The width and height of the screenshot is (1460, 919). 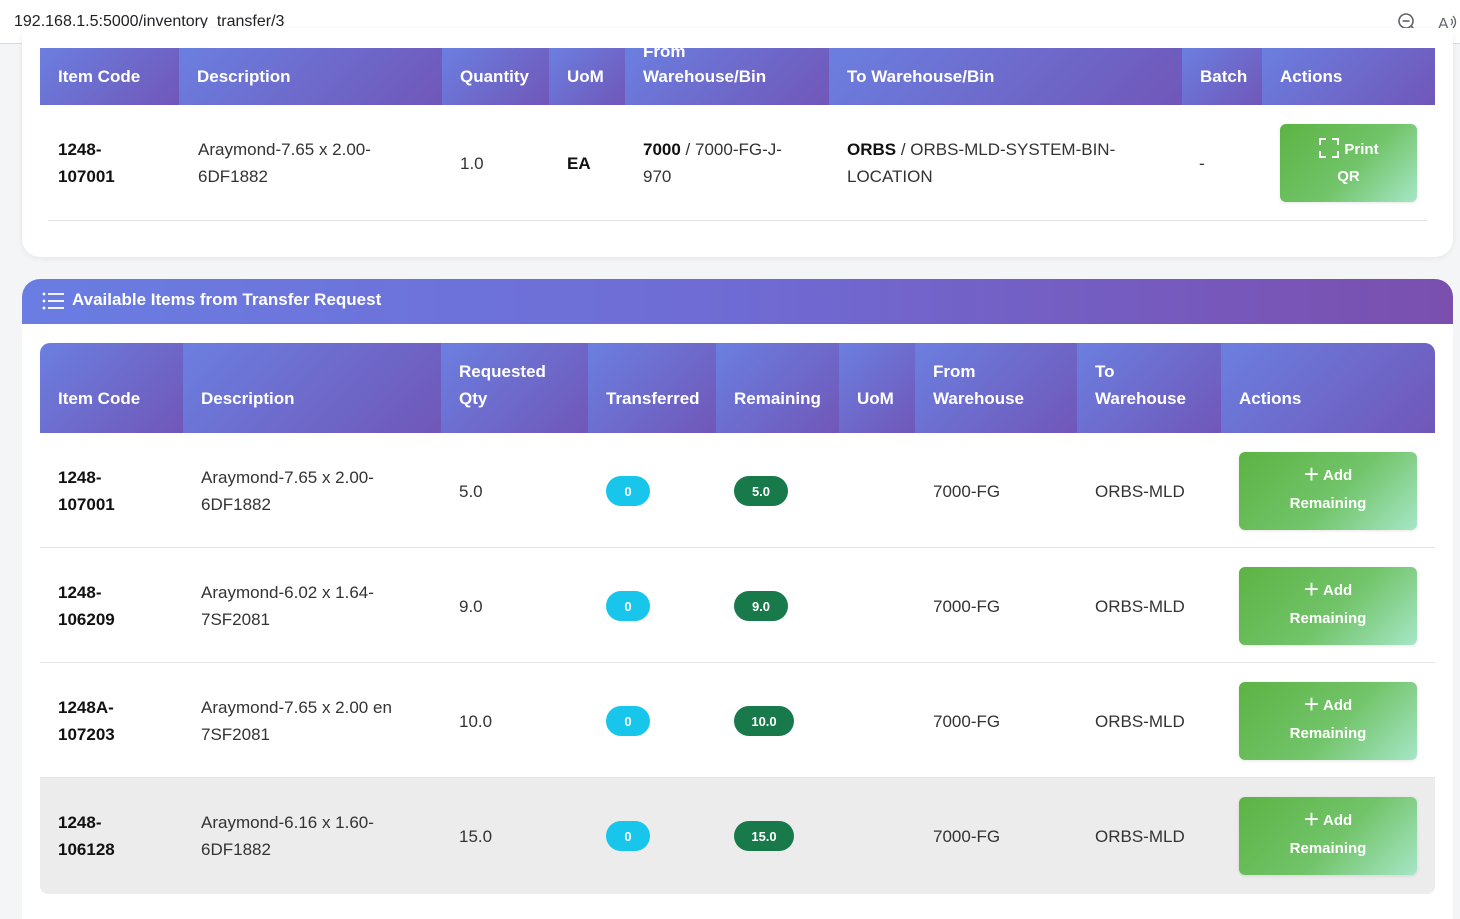 I want to click on qr-scan-icon, so click(x=1329, y=148).